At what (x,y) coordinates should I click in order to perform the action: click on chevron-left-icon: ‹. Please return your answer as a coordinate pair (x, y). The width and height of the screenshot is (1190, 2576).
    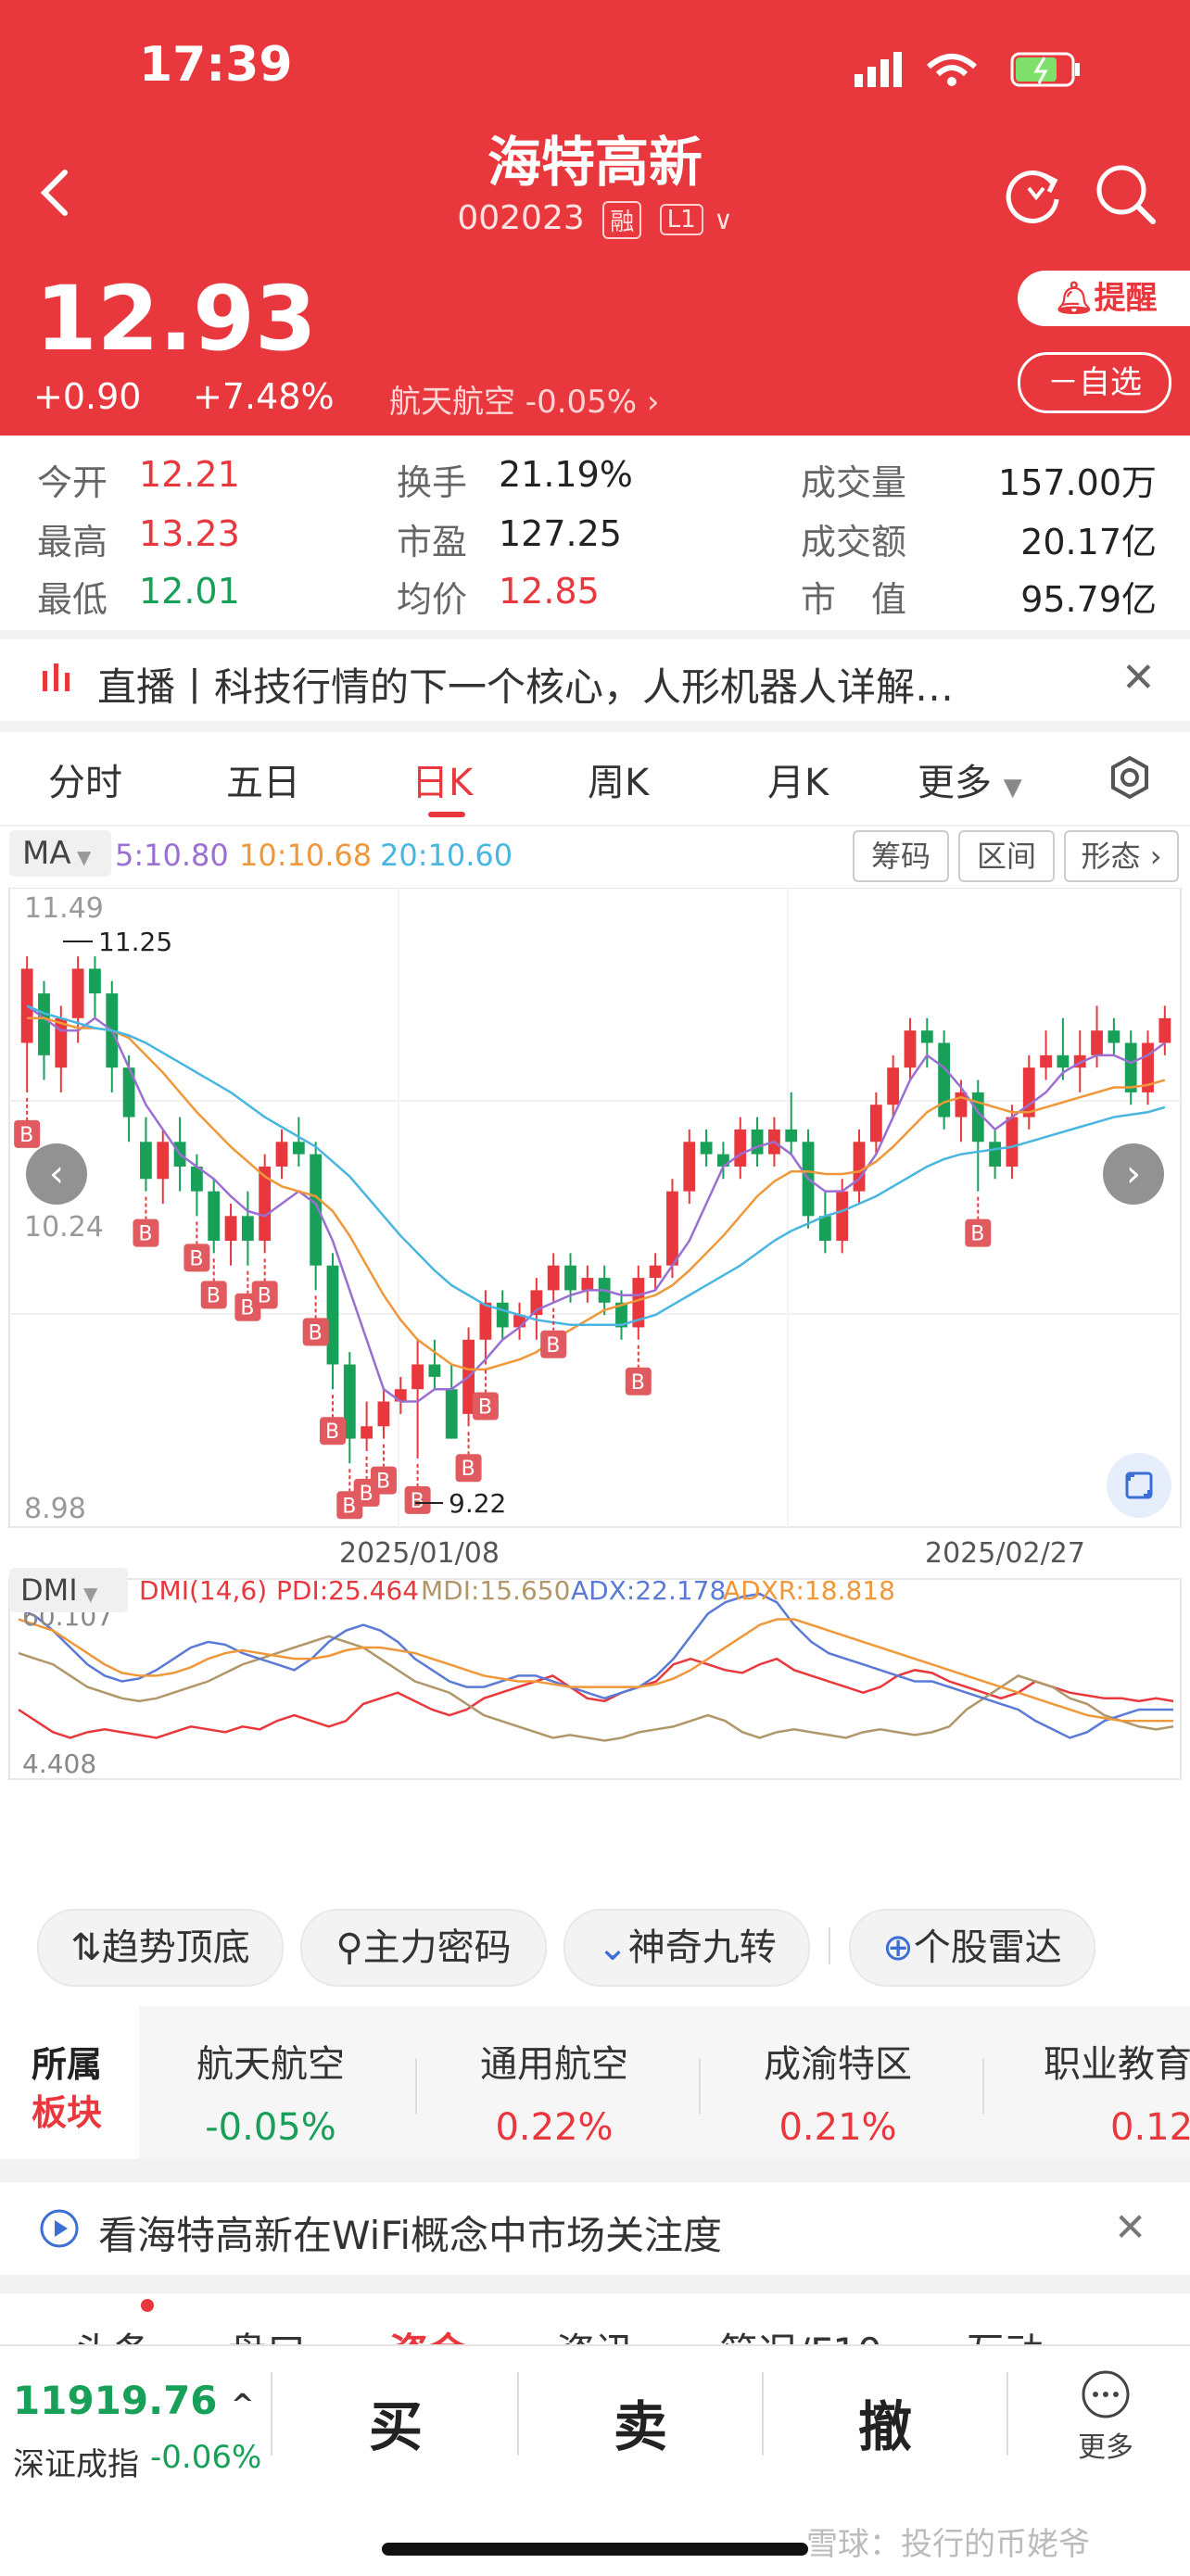
    Looking at the image, I should click on (56, 1174).